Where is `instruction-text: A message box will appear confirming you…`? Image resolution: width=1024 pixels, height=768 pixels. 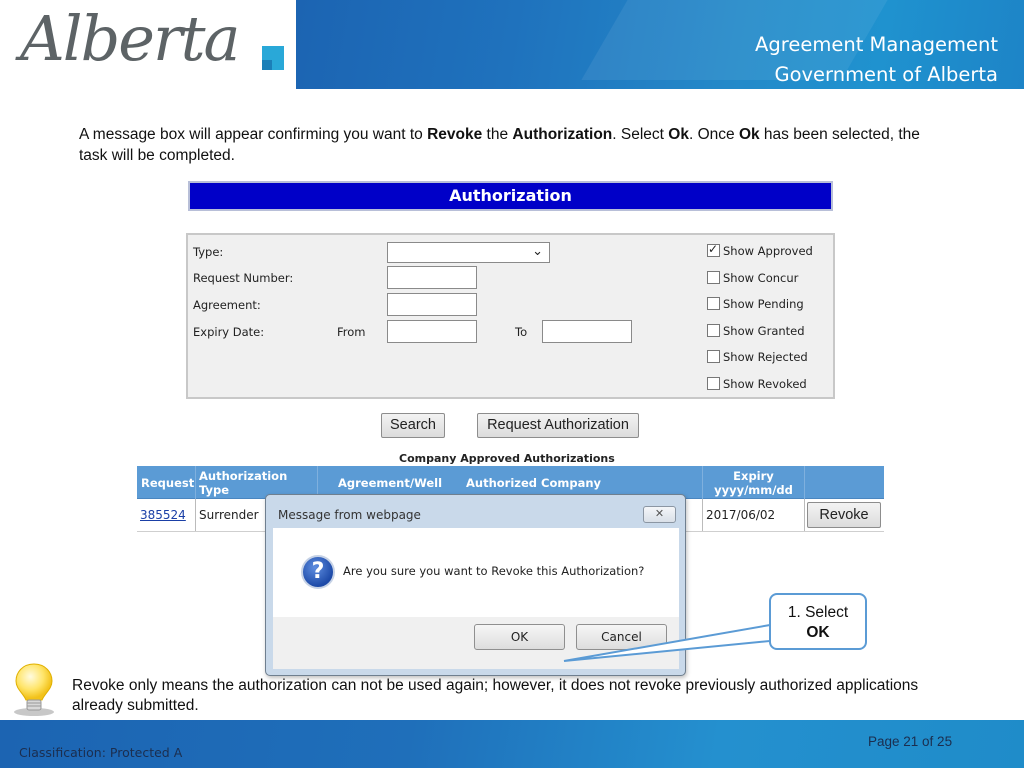
instruction-text: A message box will appear confirming you… is located at coordinates (509, 145).